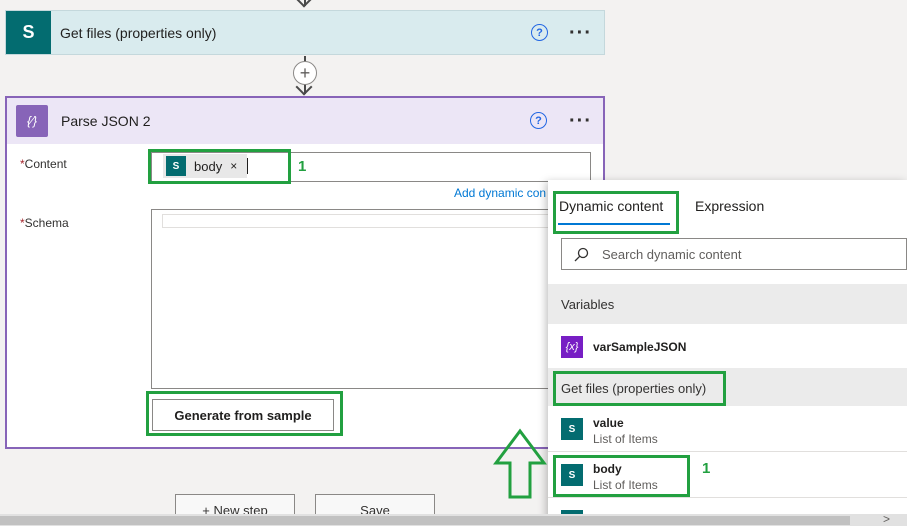  What do you see at coordinates (32, 121) in the screenshot?
I see `parse-json-icon: {∕}` at bounding box center [32, 121].